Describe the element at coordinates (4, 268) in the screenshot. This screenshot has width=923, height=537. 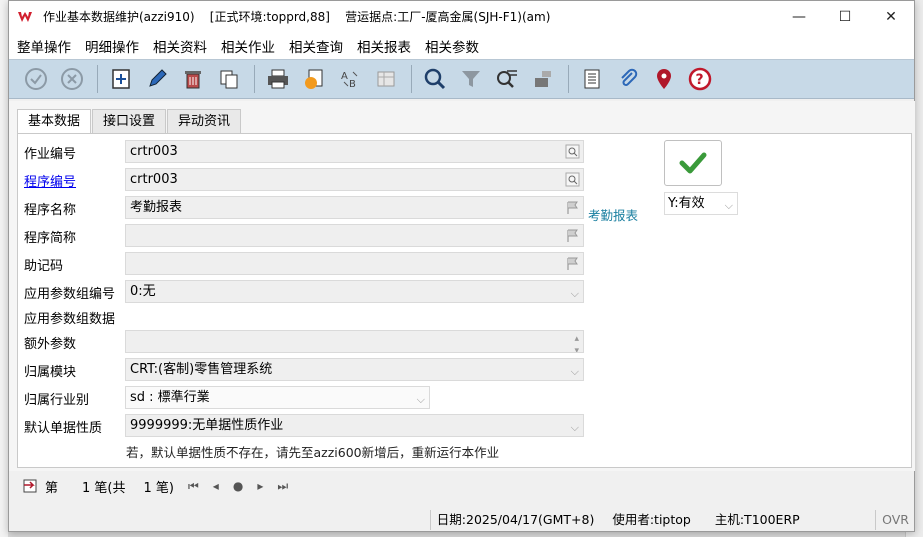
I see `background-window-edge` at that location.